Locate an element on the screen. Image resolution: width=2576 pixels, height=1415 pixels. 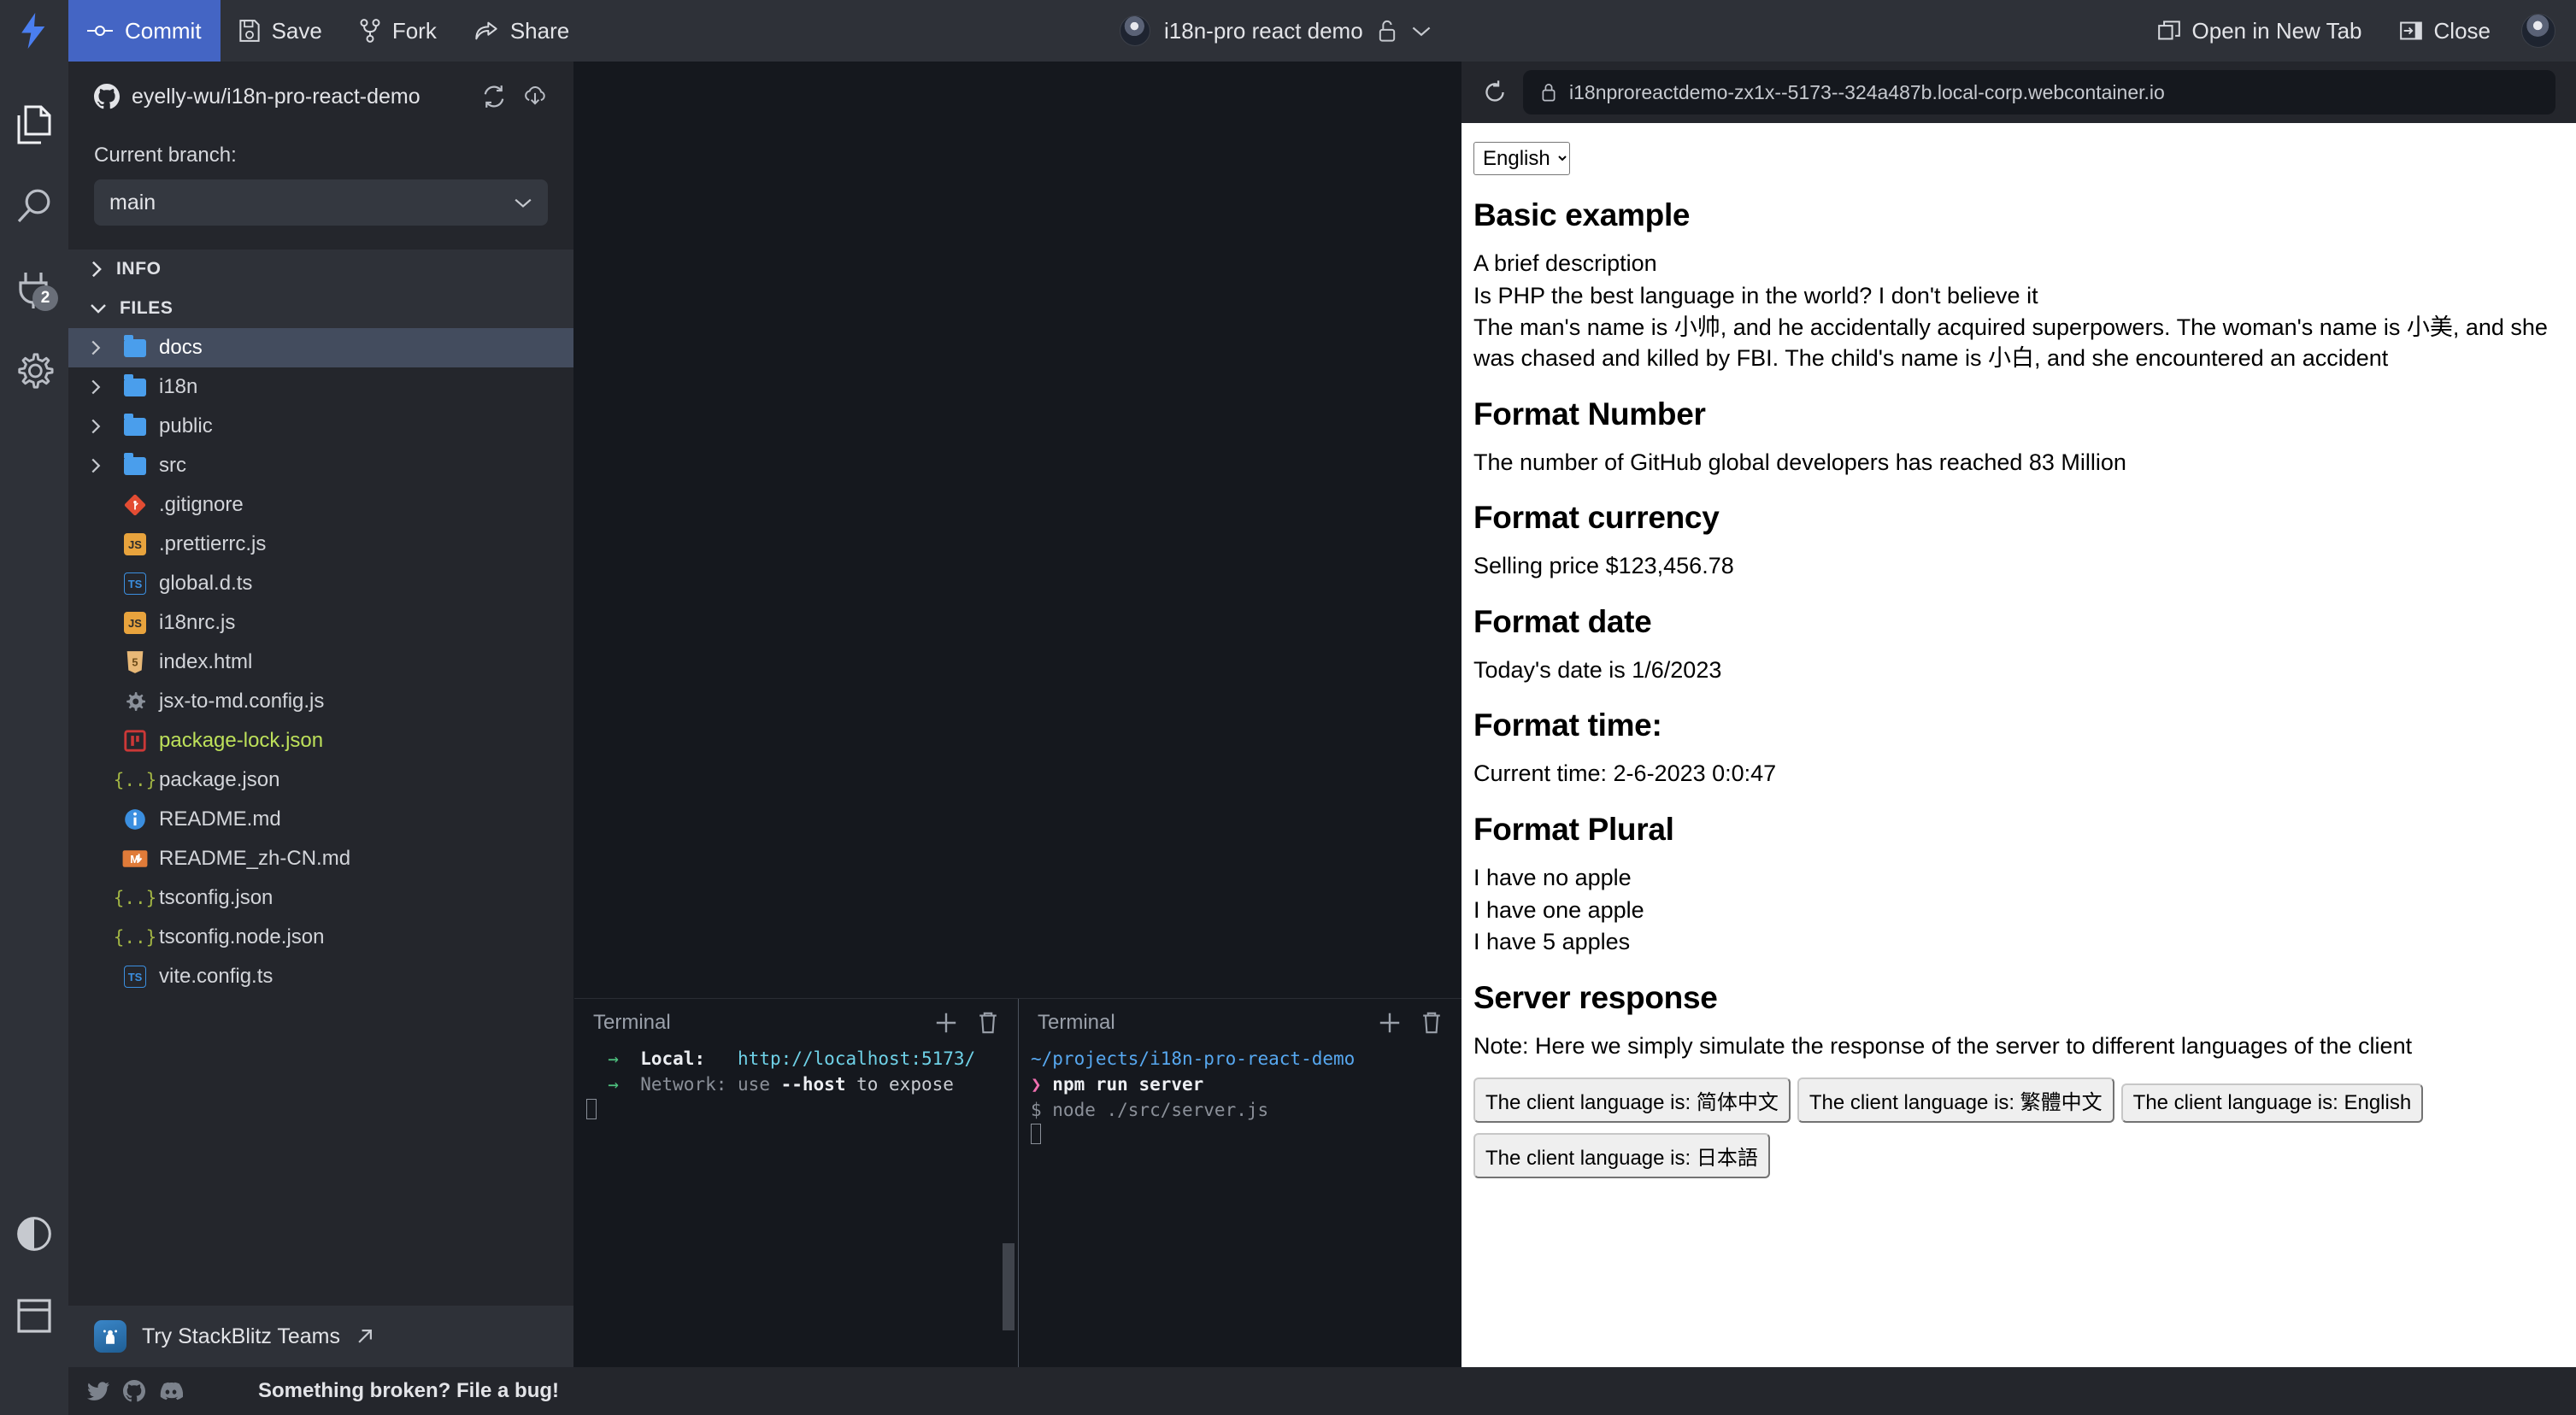
file-a-bug-link: Something broken? File a bug! is located at coordinates (408, 1391).